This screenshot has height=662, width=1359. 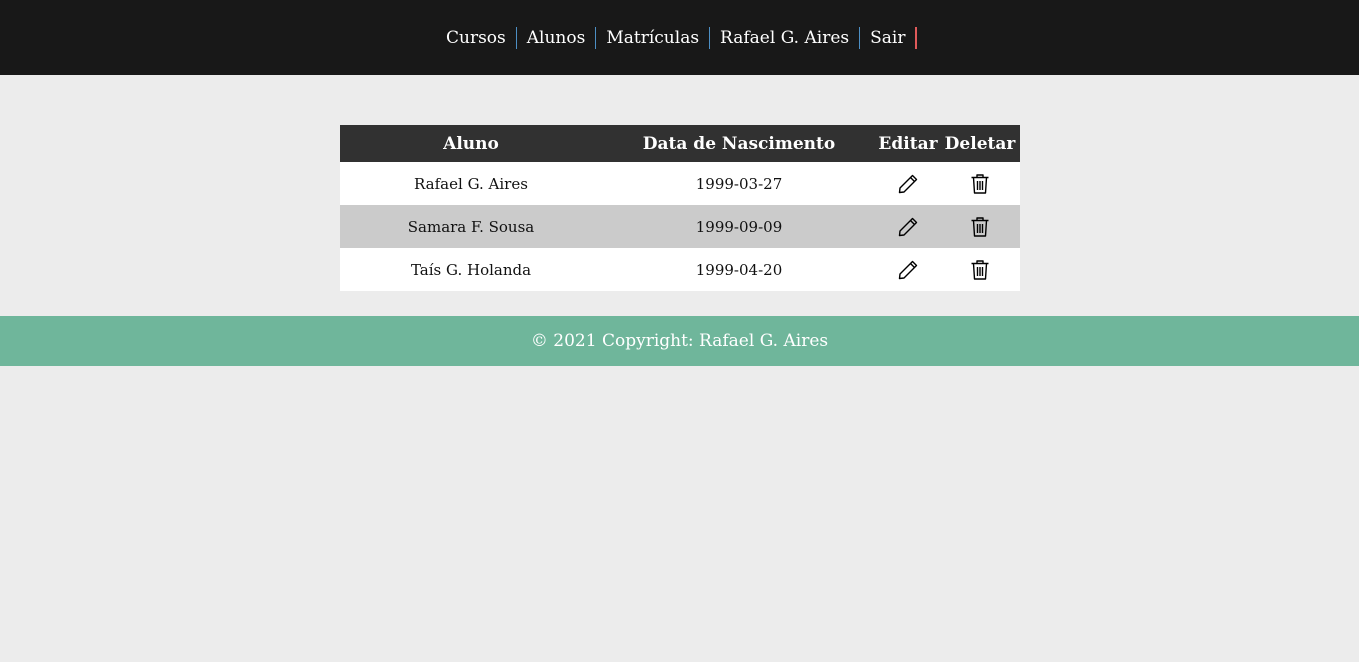 What do you see at coordinates (787, 38) in the screenshot?
I see `nav-item-user: Rafael G. Aires` at bounding box center [787, 38].